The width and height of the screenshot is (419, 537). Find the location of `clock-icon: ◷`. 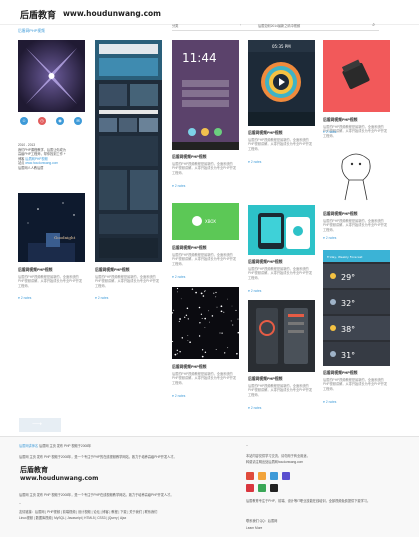

clock-icon: ◷ is located at coordinates (42, 121).